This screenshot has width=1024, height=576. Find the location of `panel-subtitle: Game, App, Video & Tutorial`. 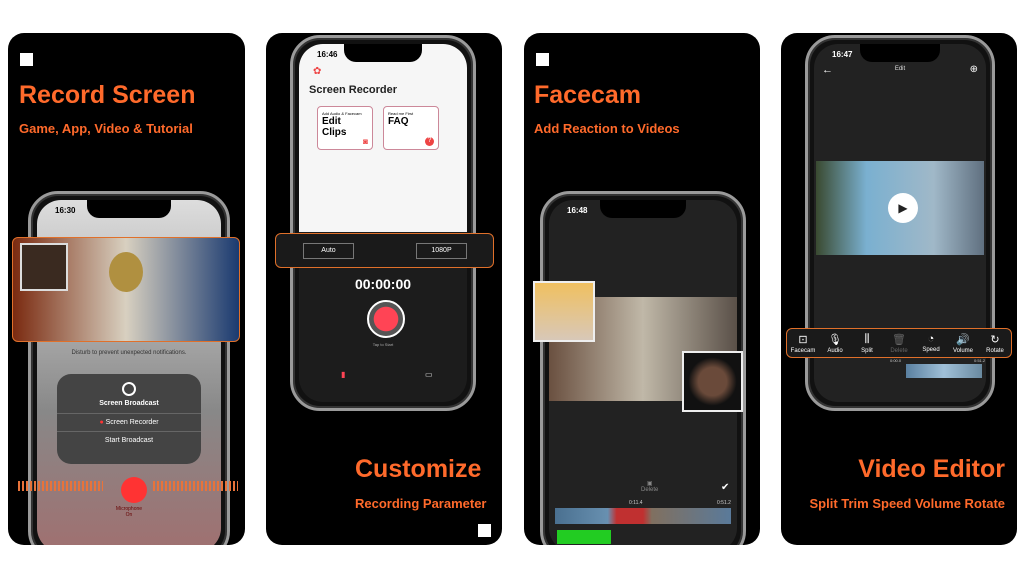

panel-subtitle: Game, App, Video & Tutorial is located at coordinates (106, 128).